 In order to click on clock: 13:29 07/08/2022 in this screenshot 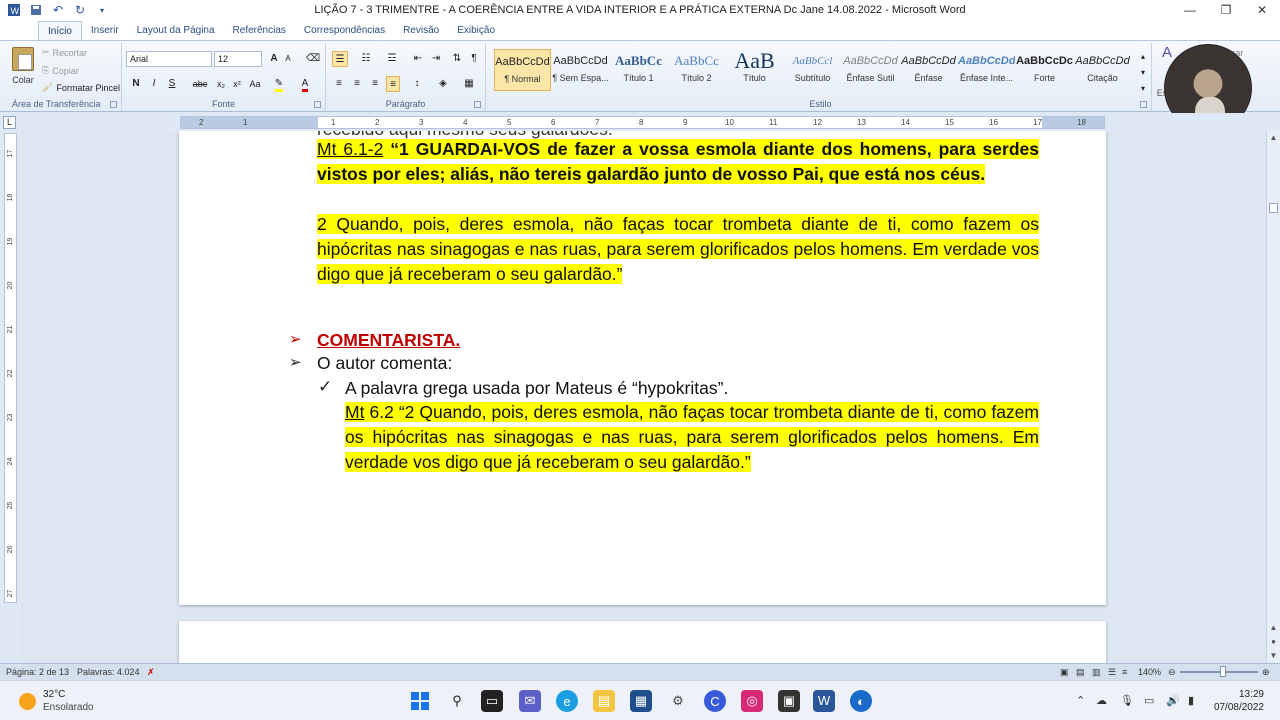, I will do `click(1239, 701)`.